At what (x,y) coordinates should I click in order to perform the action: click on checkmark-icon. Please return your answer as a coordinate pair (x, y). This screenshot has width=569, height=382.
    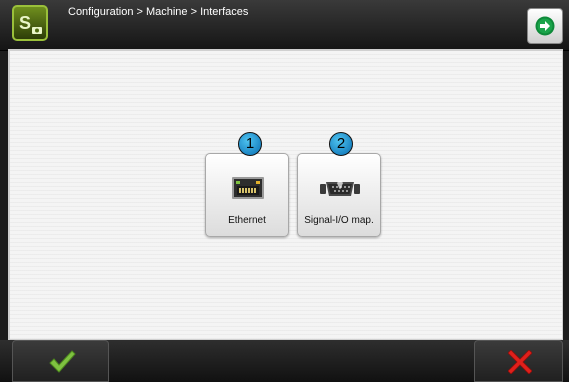
    Looking at the image, I should click on (62, 361).